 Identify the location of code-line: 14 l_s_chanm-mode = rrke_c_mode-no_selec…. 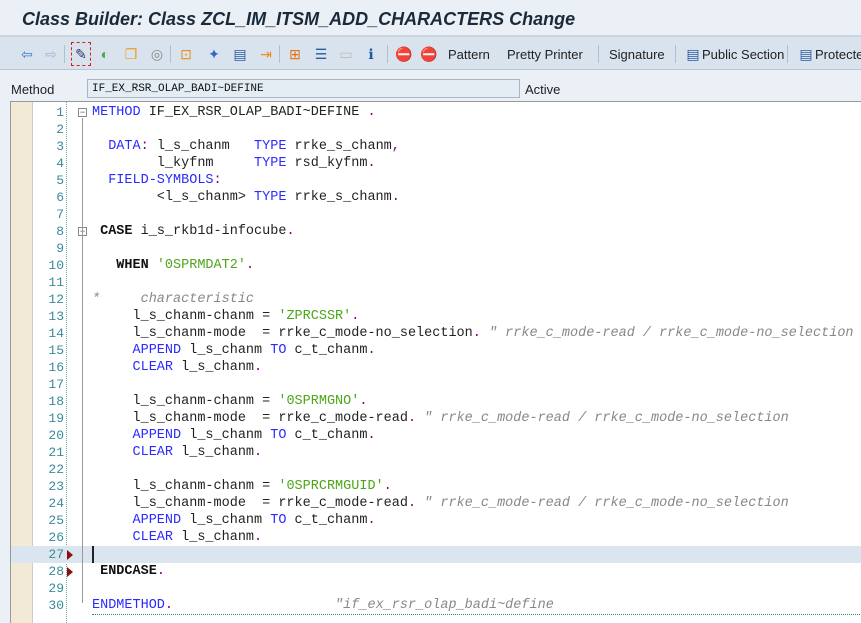
(436, 333).